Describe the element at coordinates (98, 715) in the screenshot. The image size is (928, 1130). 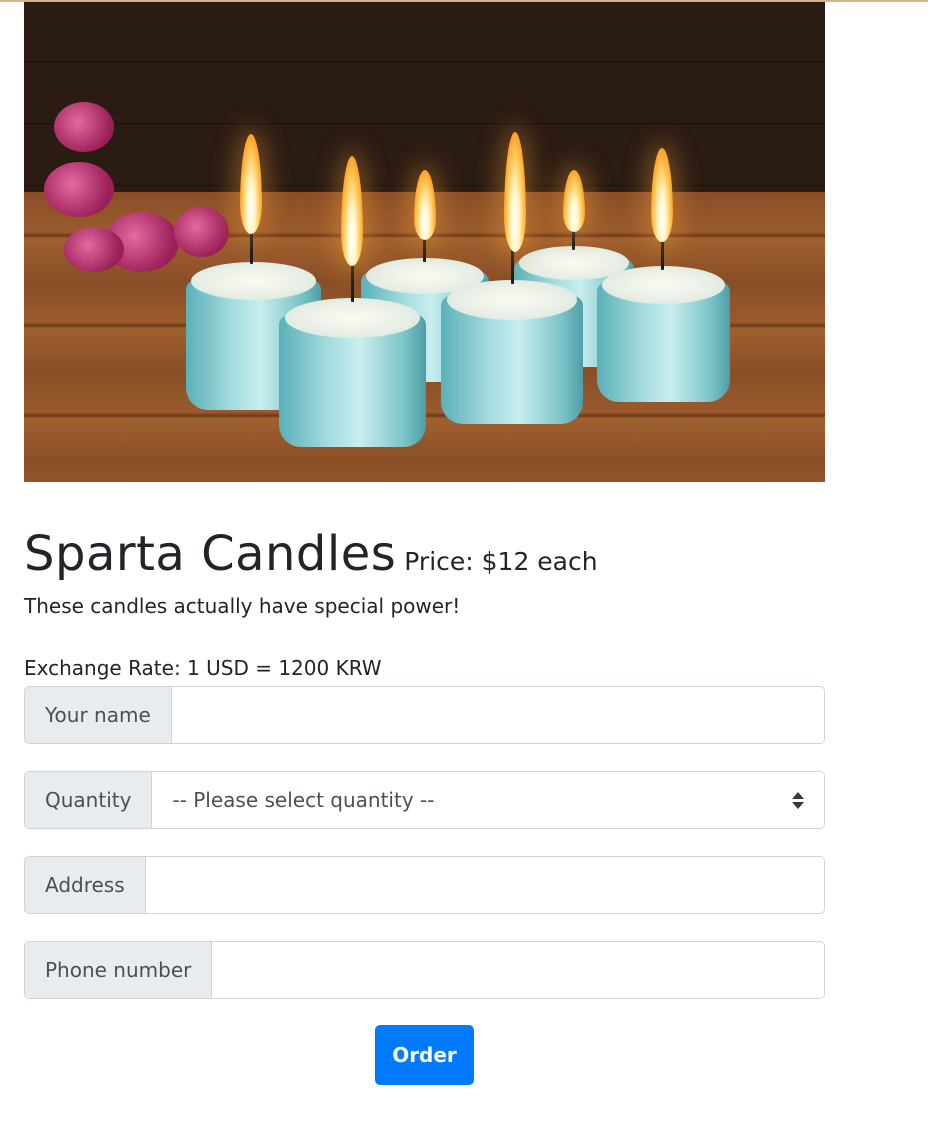
I see `name-label: Your name` at that location.